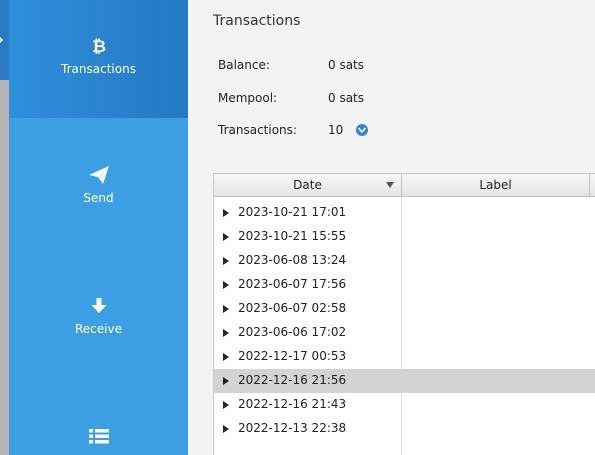  Describe the element at coordinates (257, 21) in the screenshot. I see `page-title: Transactions` at that location.